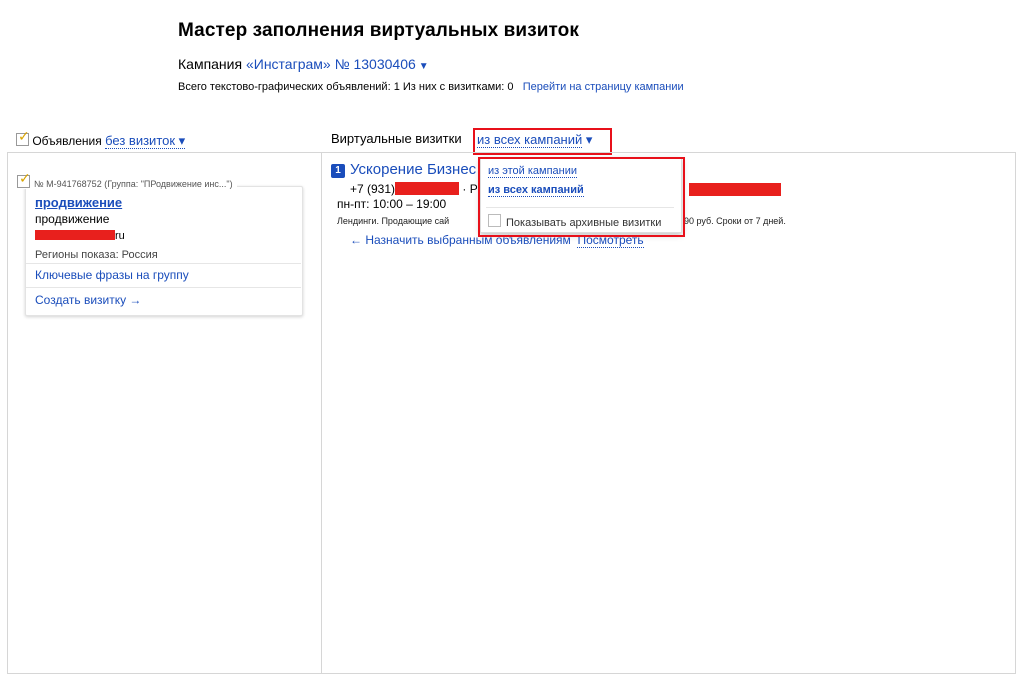  Describe the element at coordinates (145, 141) in the screenshot. I see `ads-filter-dropdown: без визиток ▾` at that location.